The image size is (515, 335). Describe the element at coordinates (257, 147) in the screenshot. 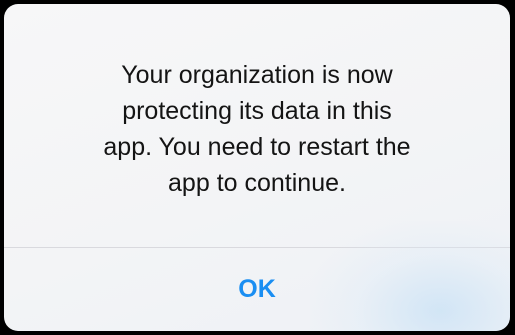

I see `alert-message-line-3: app. You need to restart the` at that location.